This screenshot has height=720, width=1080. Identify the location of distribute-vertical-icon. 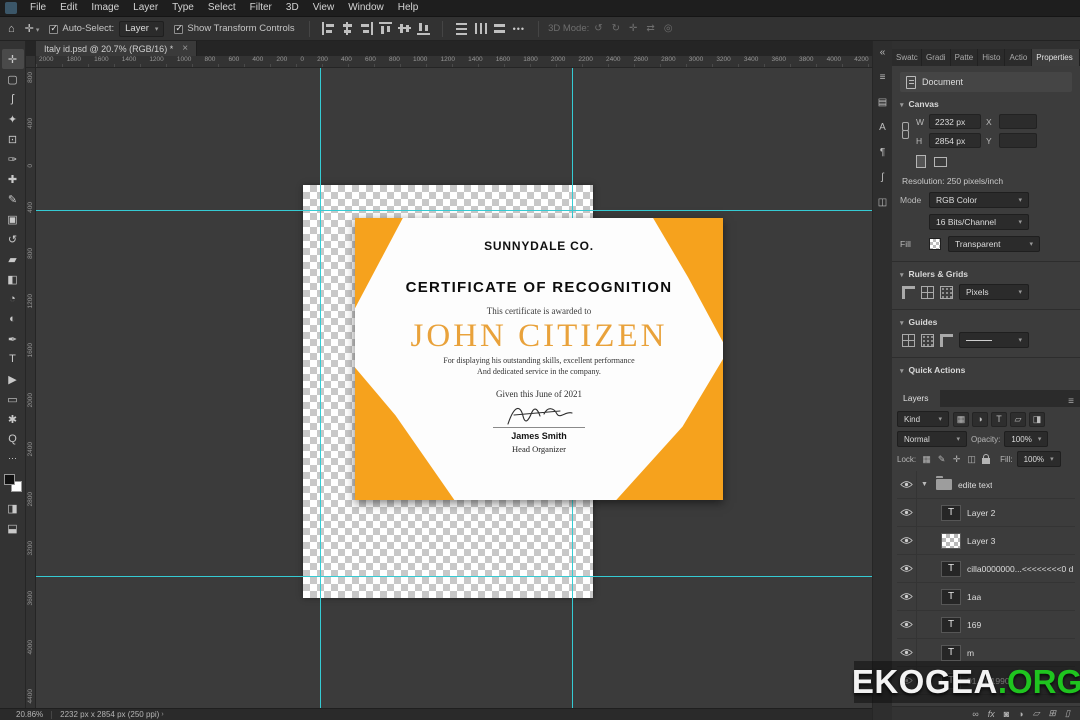
(480, 28).